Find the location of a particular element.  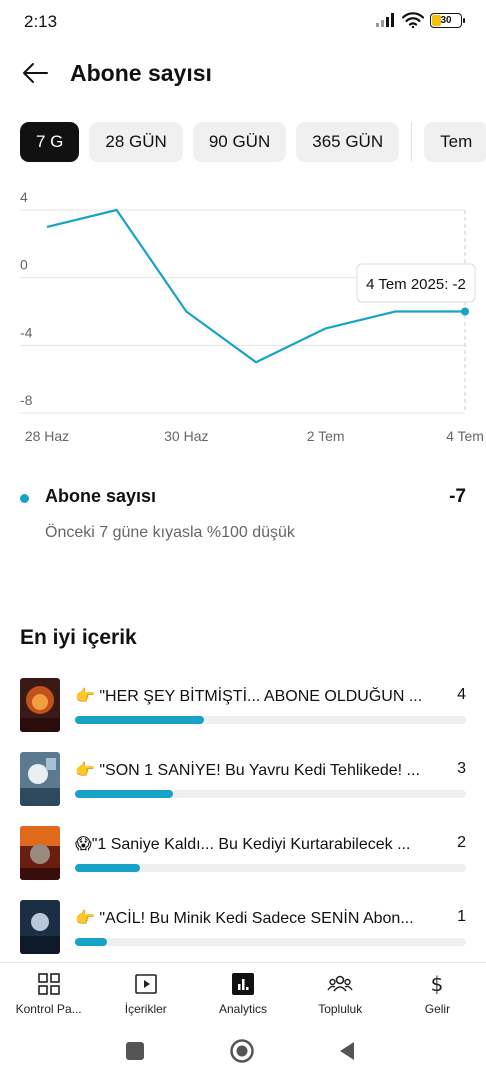

status-bar: 2:13 30 is located at coordinates (243, 22).